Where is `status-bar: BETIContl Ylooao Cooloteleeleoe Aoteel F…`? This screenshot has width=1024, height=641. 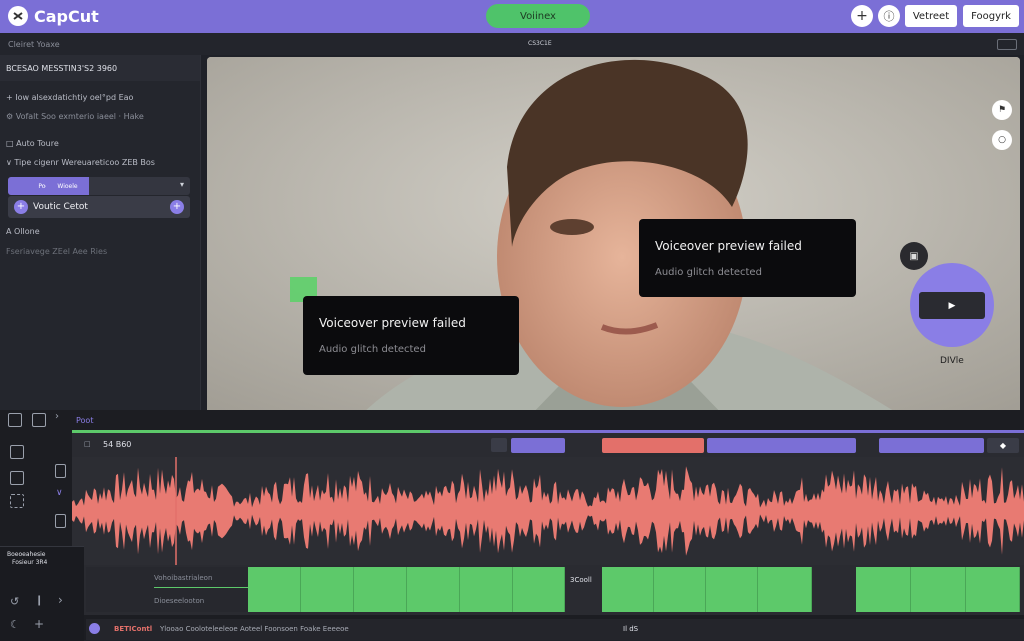 status-bar: BETIContl Ylooao Cooloteleeleoe Aoteel F… is located at coordinates (555, 629).